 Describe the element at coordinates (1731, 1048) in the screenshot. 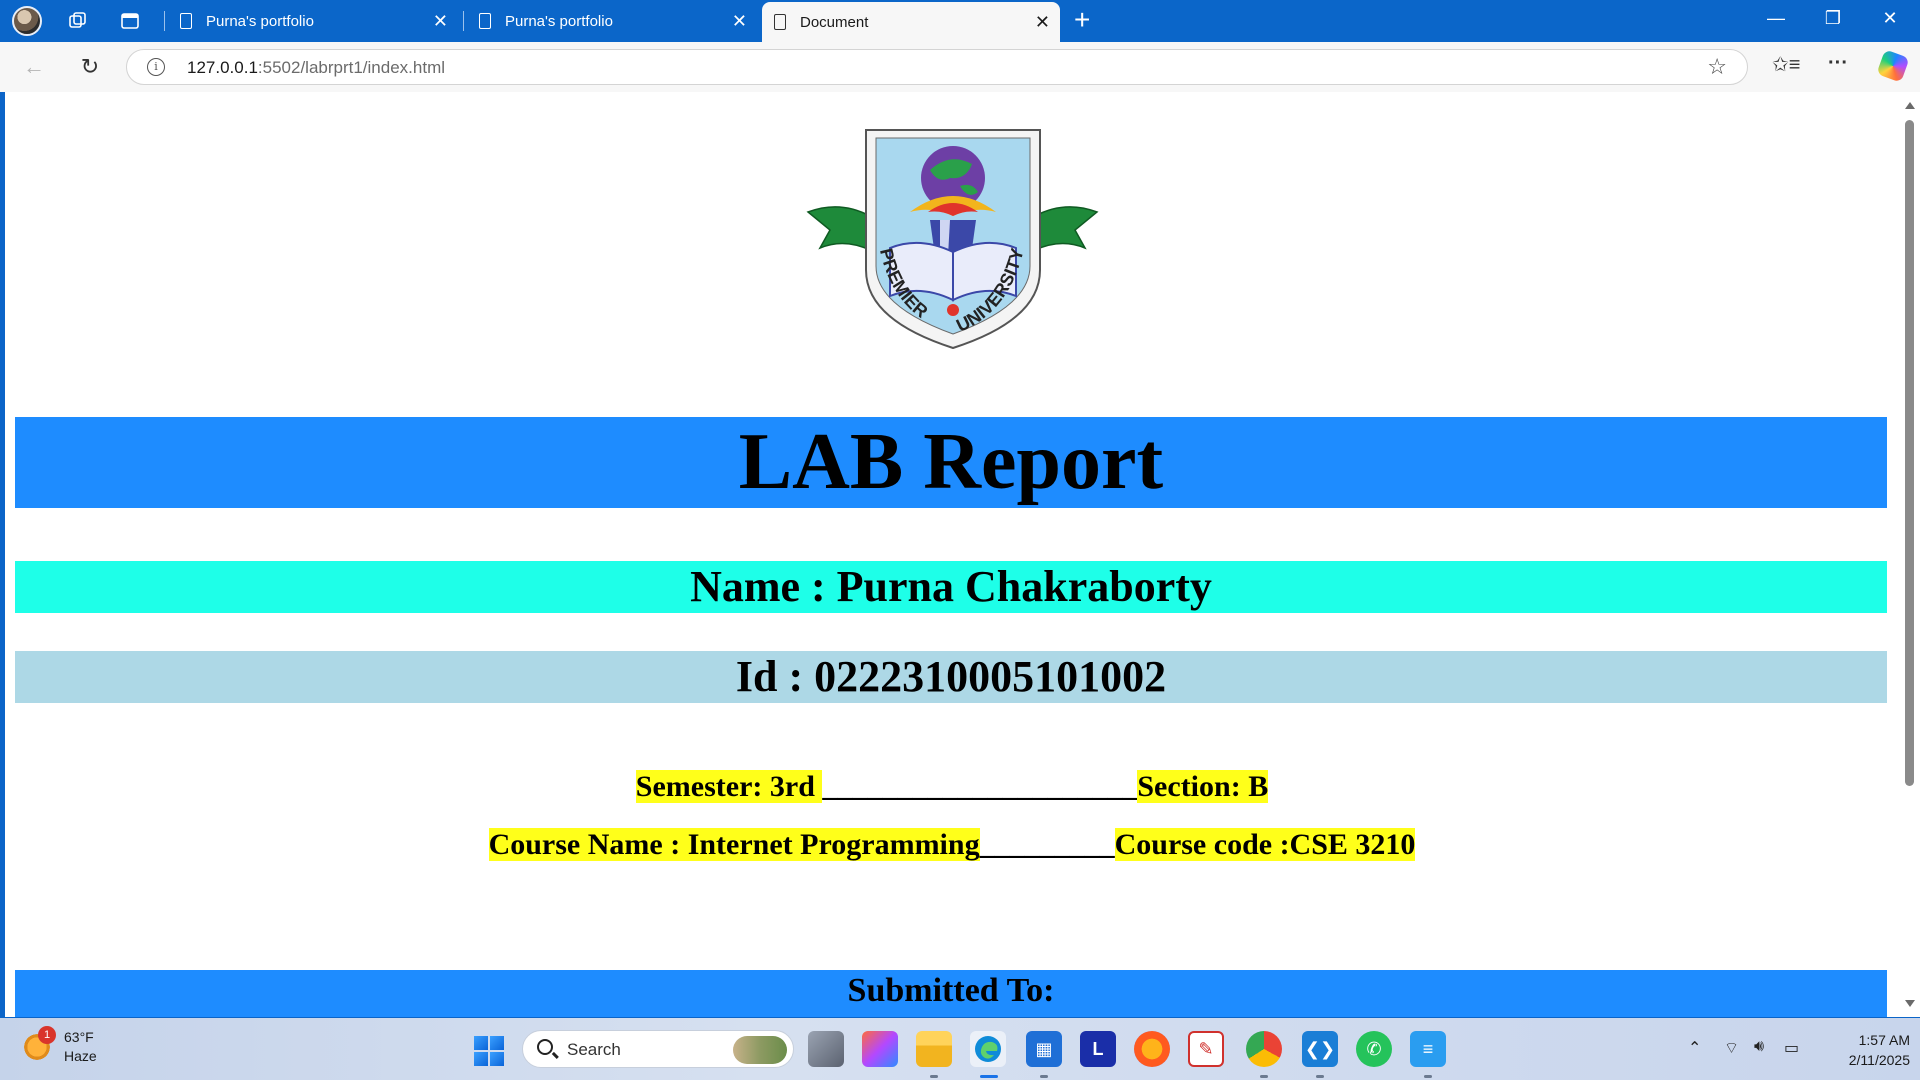

I see `wifi-icon: ⌔` at that location.